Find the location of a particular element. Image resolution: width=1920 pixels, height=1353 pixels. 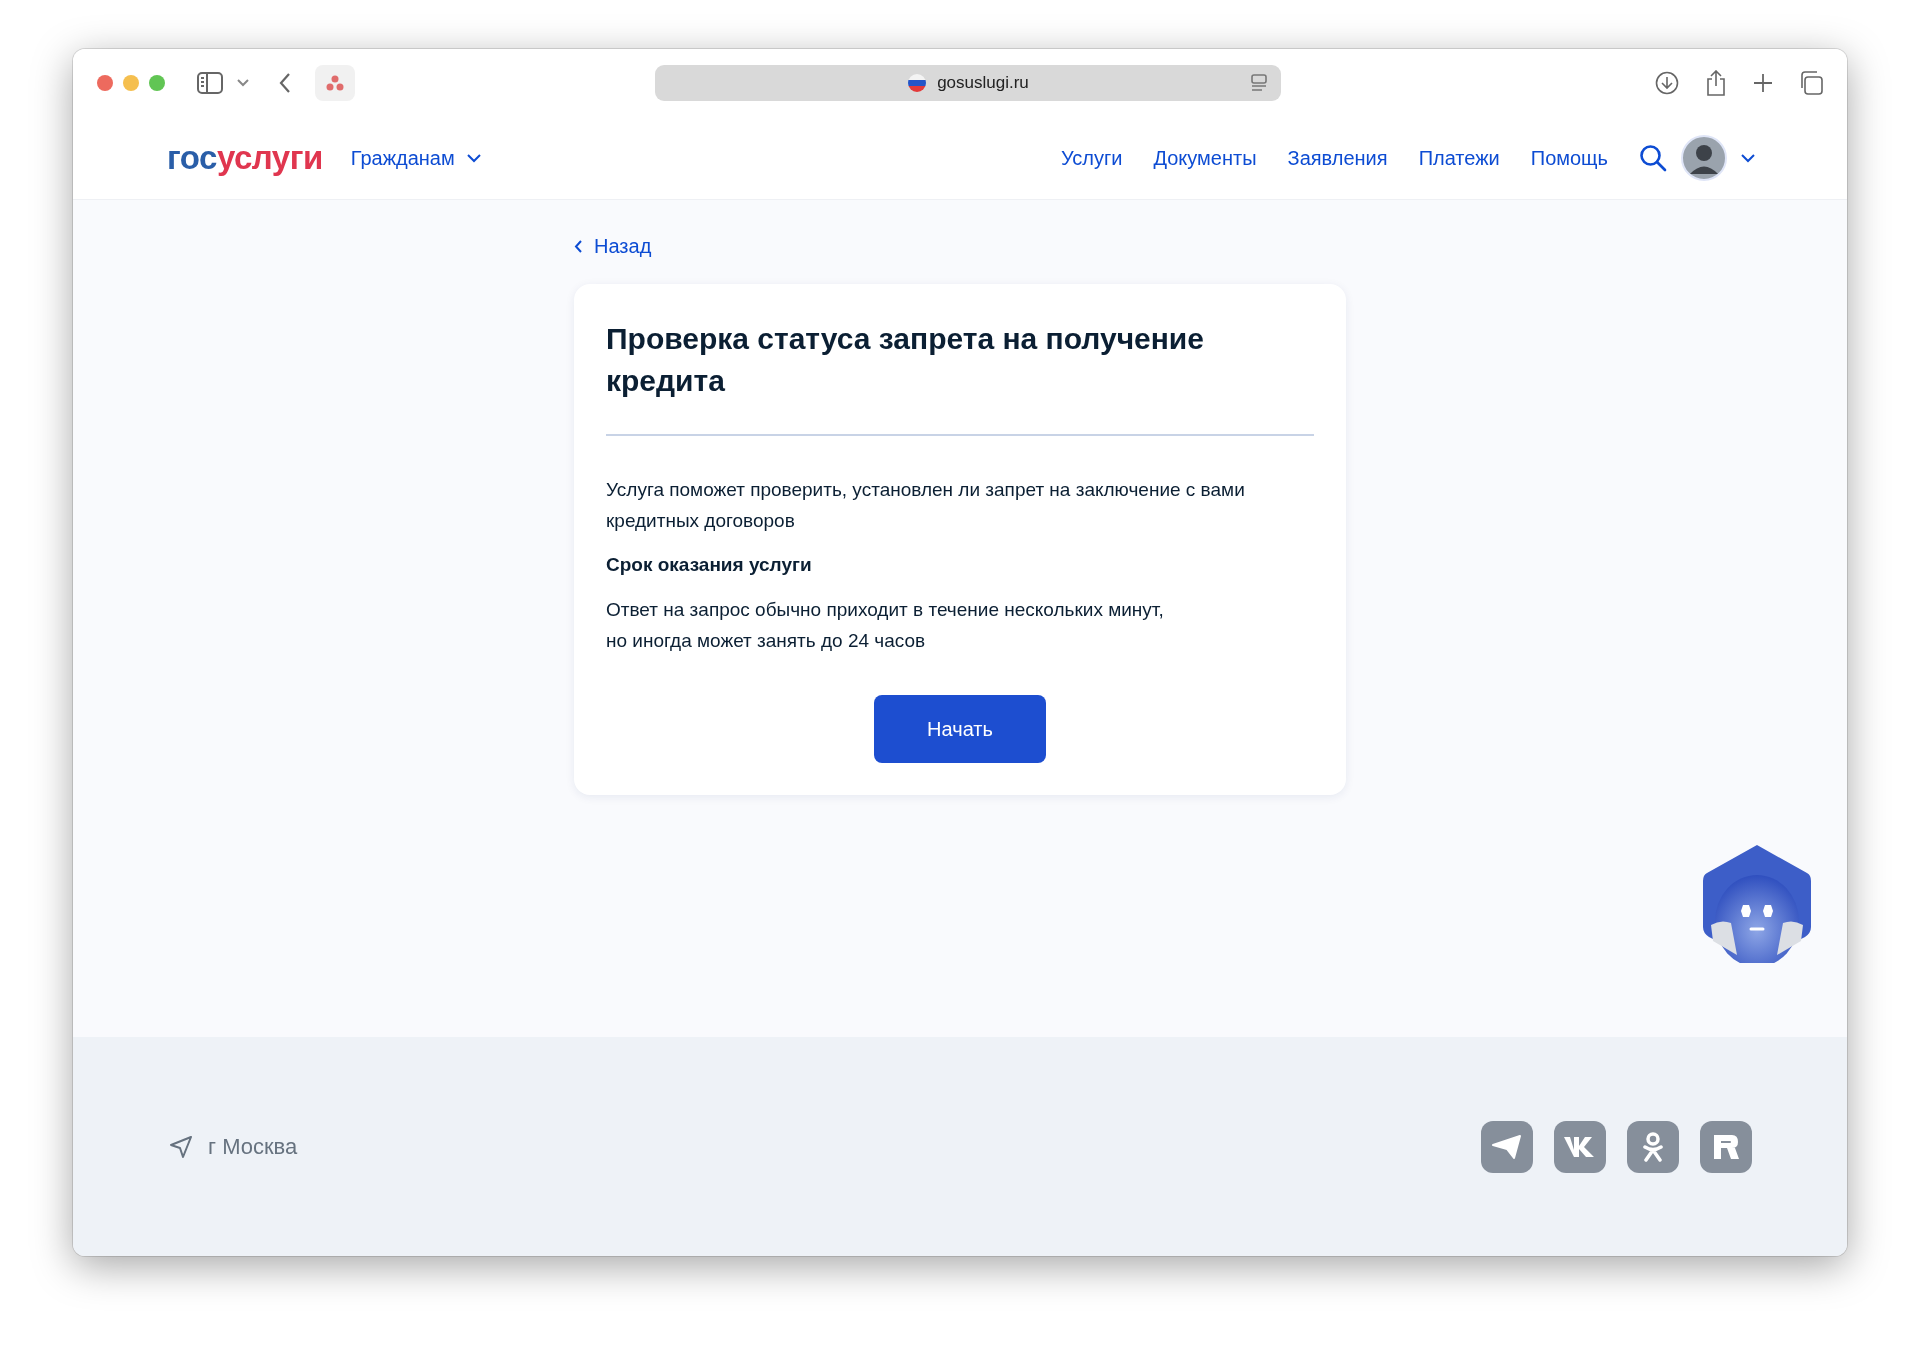

location-arrow-icon is located at coordinates (181, 1146).